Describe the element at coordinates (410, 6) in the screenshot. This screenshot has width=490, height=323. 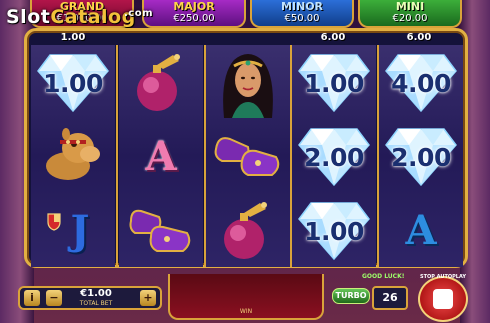
I see `jackpot-mini-name: MINI` at that location.